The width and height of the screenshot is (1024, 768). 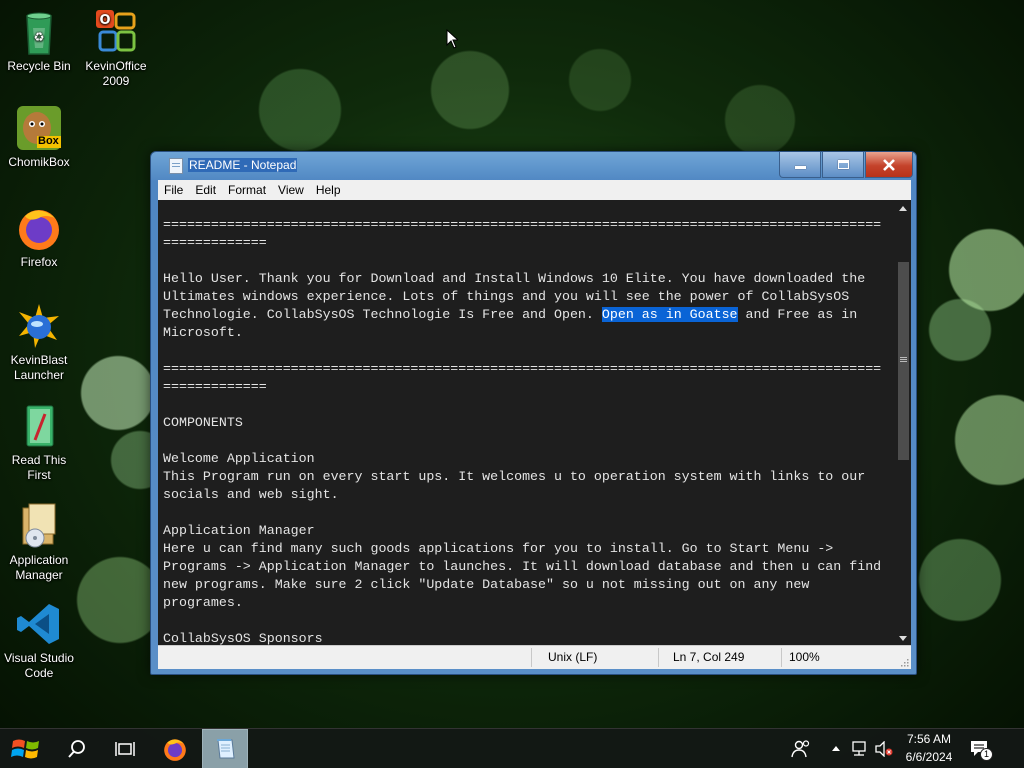 I want to click on taskbar-notepad, so click(x=225, y=748).